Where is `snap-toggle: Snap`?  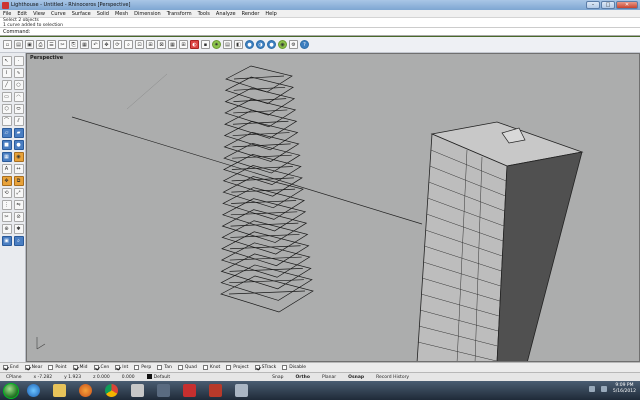
snap-toggle: Snap is located at coordinates (277, 377).